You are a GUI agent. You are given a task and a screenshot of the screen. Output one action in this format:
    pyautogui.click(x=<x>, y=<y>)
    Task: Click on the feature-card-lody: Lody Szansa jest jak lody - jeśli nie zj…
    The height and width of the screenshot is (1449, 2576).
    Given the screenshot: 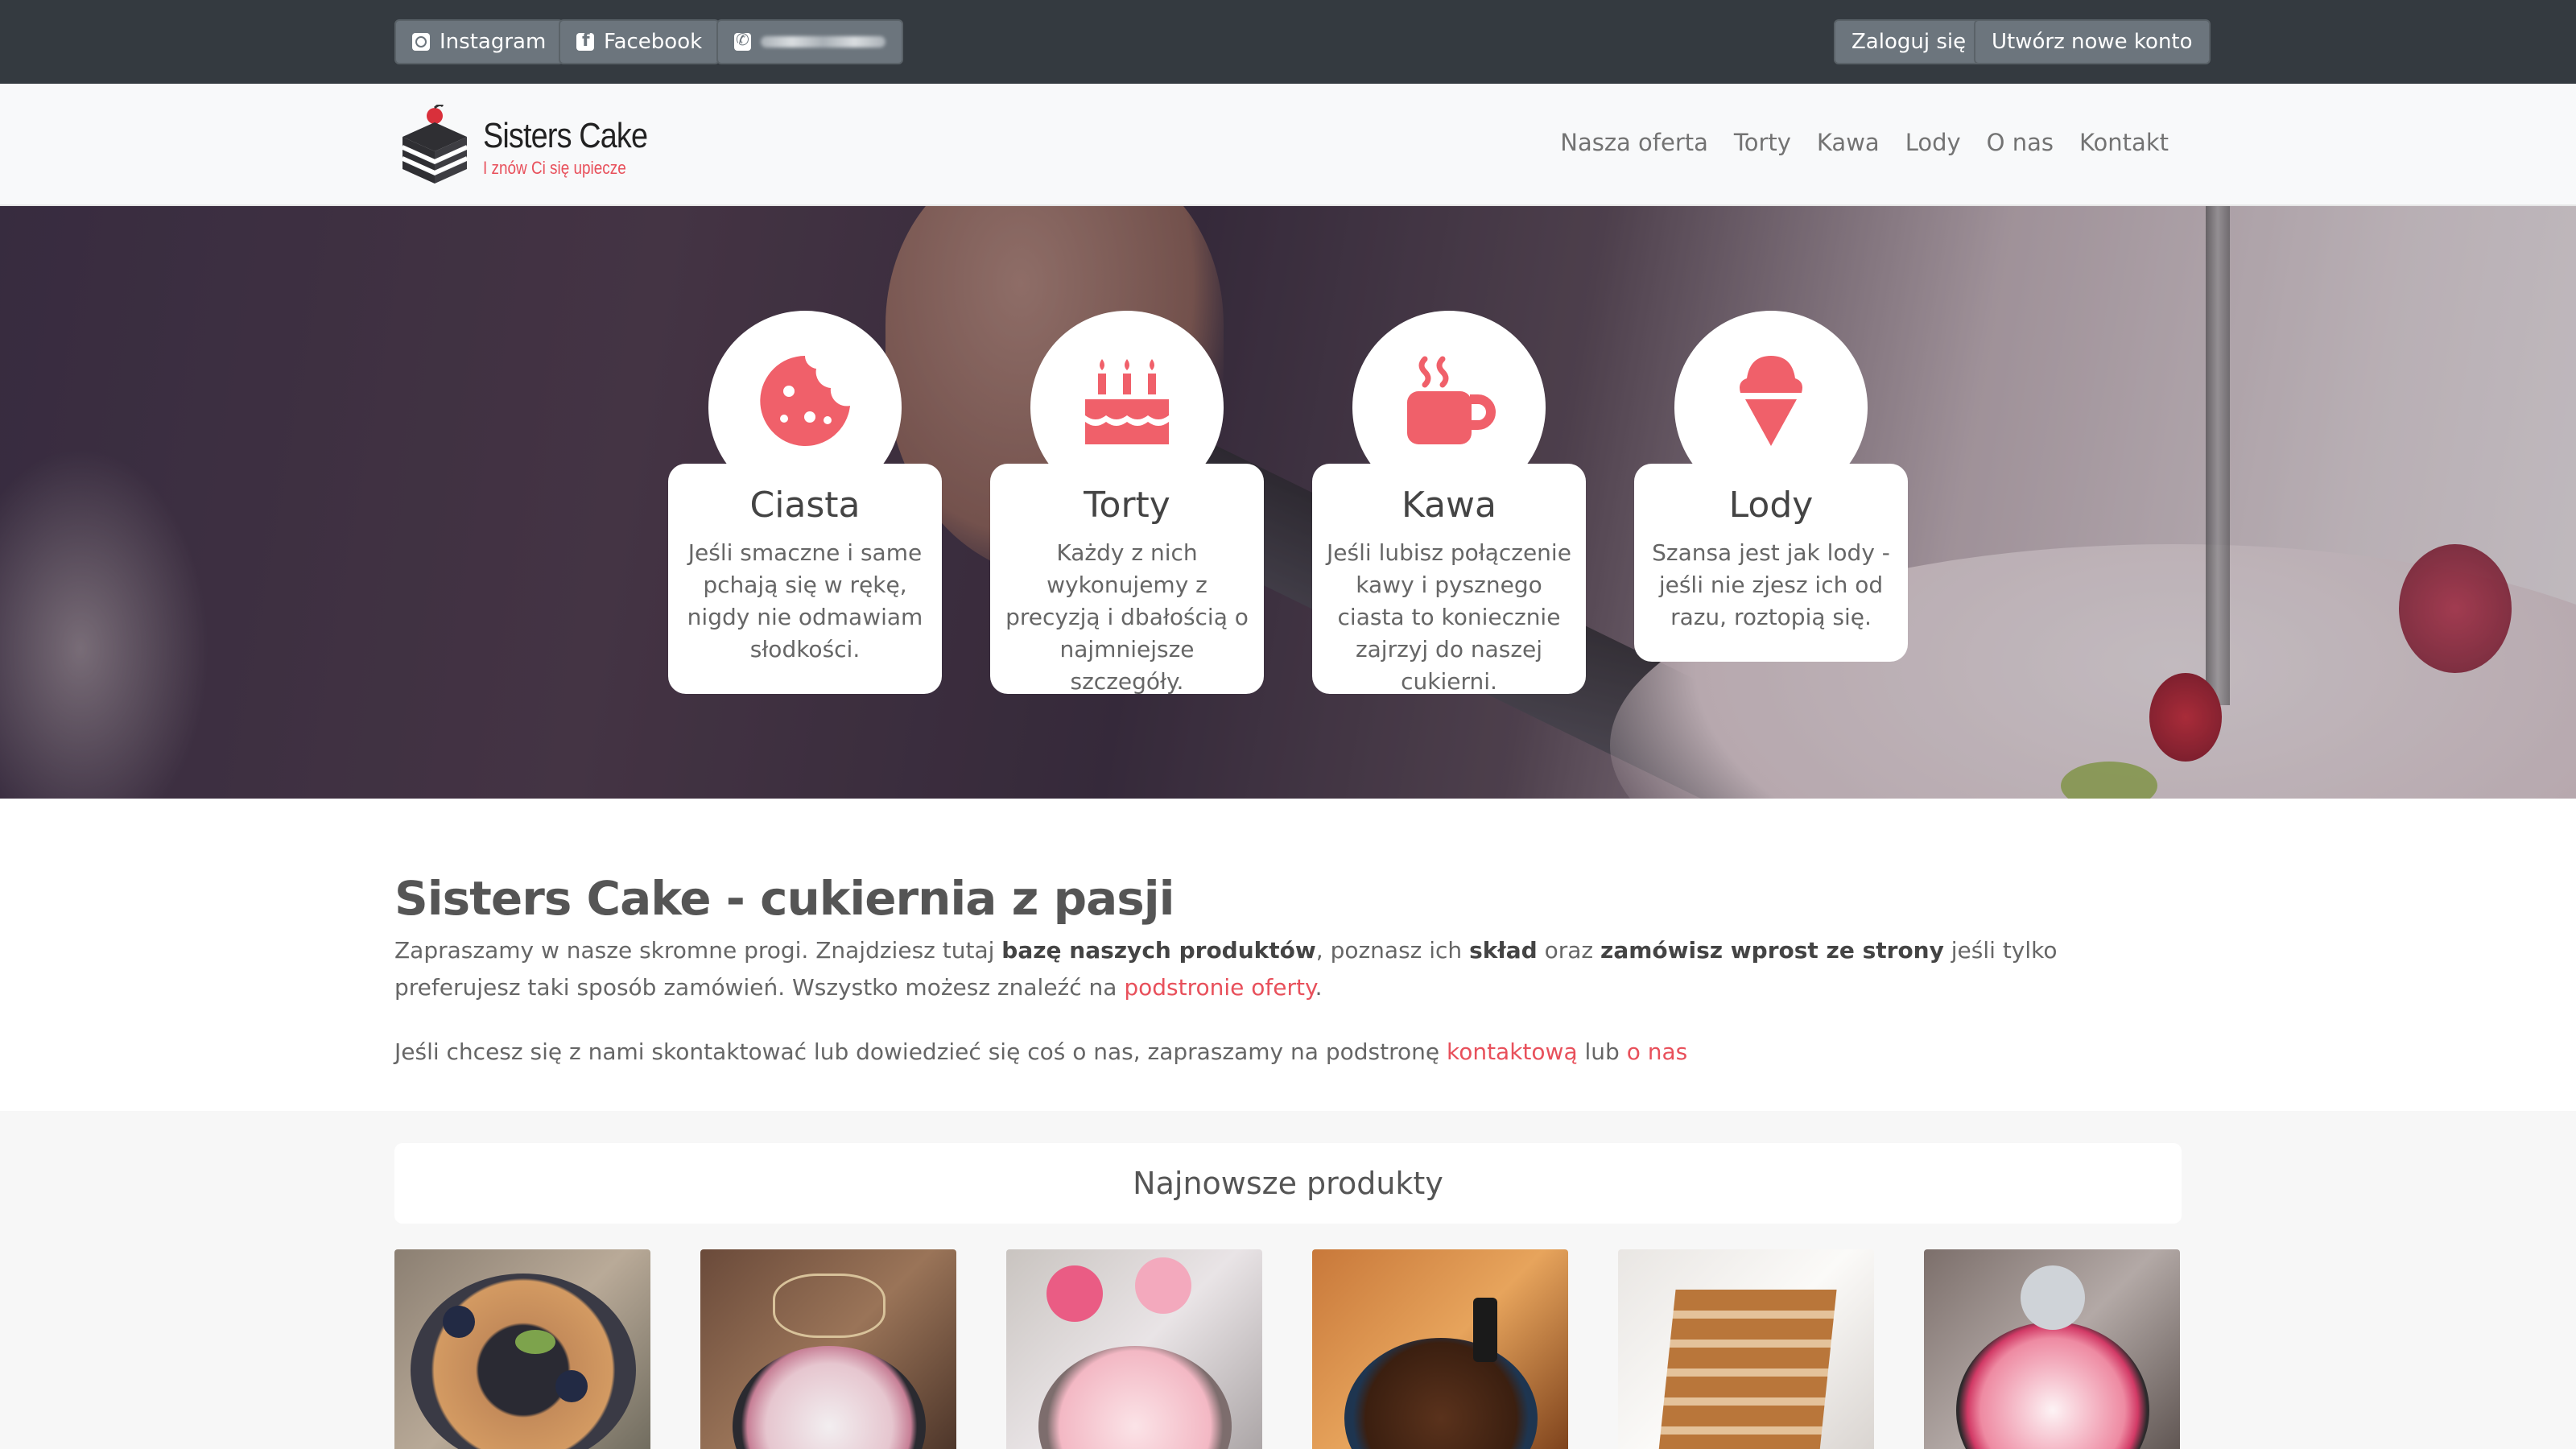 What is the action you would take?
    pyautogui.click(x=1771, y=563)
    